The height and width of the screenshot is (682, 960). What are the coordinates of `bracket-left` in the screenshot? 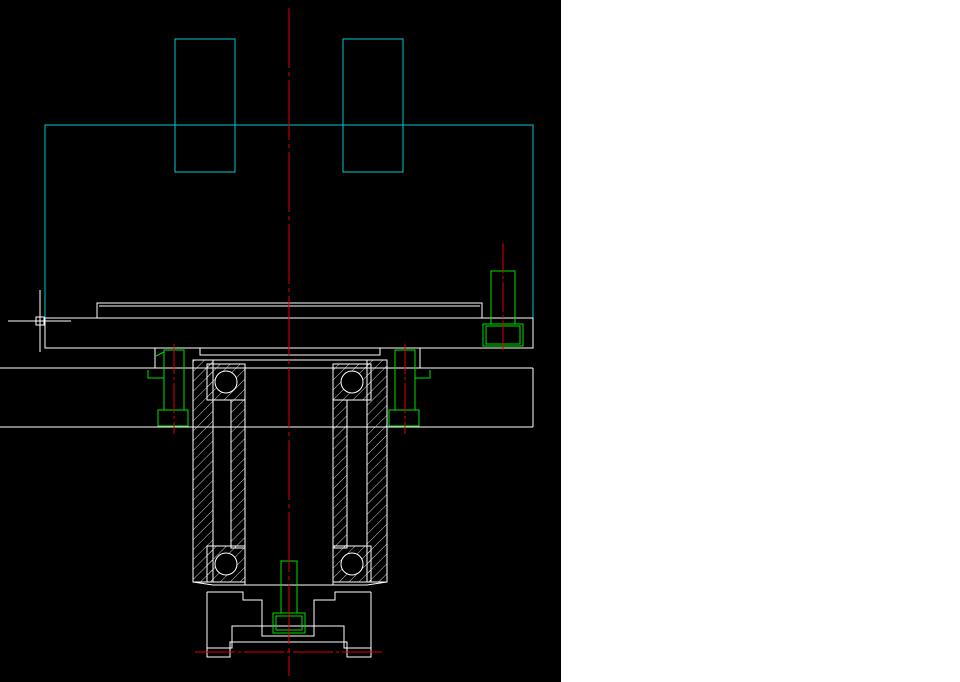 It's located at (234, 620).